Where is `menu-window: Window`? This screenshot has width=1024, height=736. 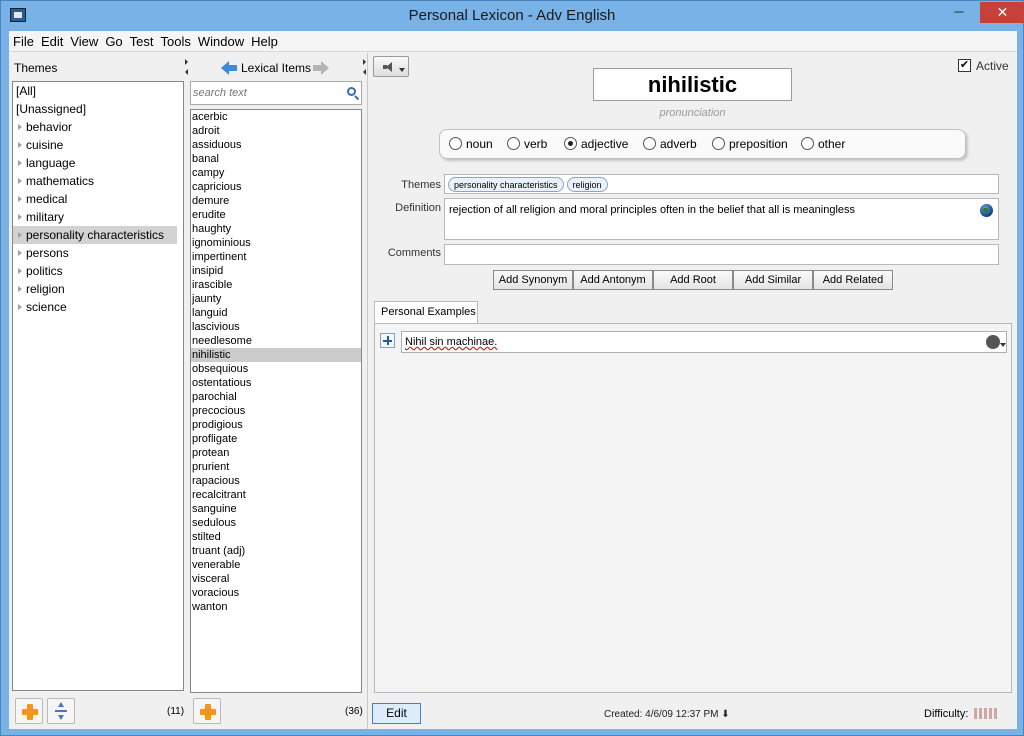
menu-window: Window is located at coordinates (220, 40).